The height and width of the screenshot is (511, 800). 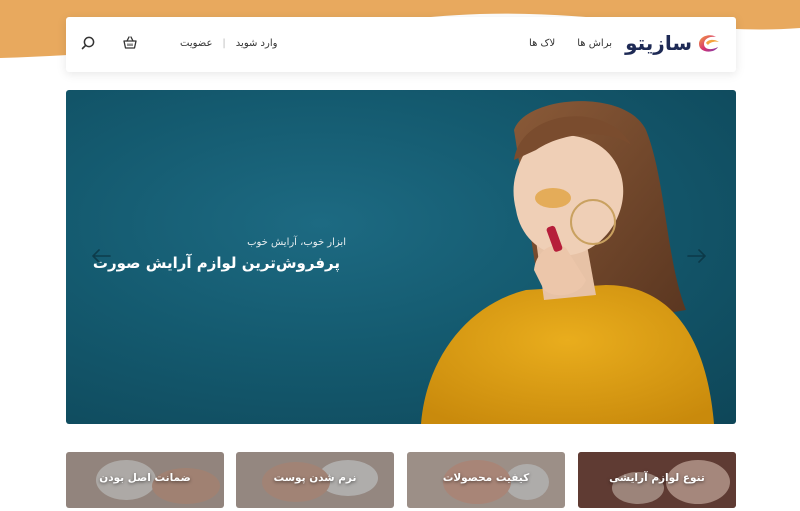 I want to click on hero-subtitle: ابزار خوب، آرایش خوب, so click(x=296, y=242).